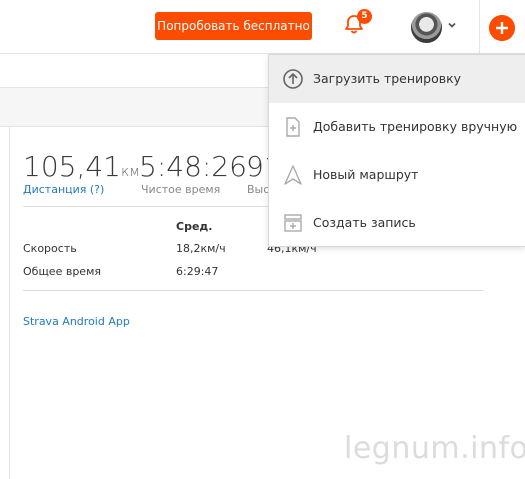  I want to click on distance-unit: км, so click(130, 172).